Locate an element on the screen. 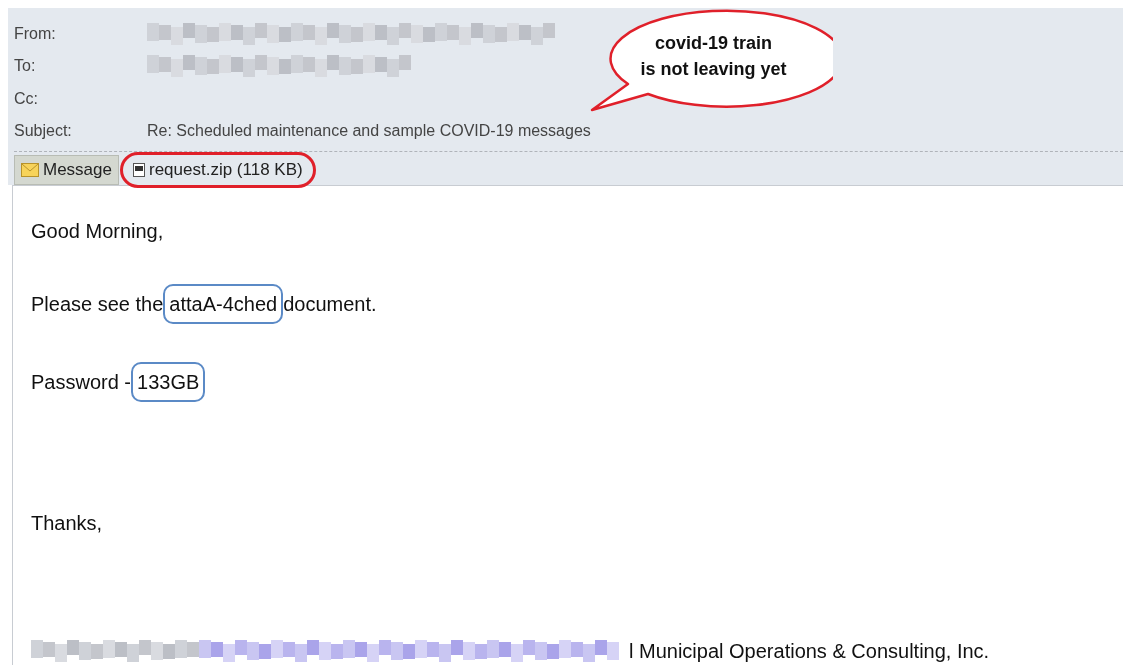 Image resolution: width=1123 pixels, height=668 pixels. body-text: Good Morning, is located at coordinates (98, 231).